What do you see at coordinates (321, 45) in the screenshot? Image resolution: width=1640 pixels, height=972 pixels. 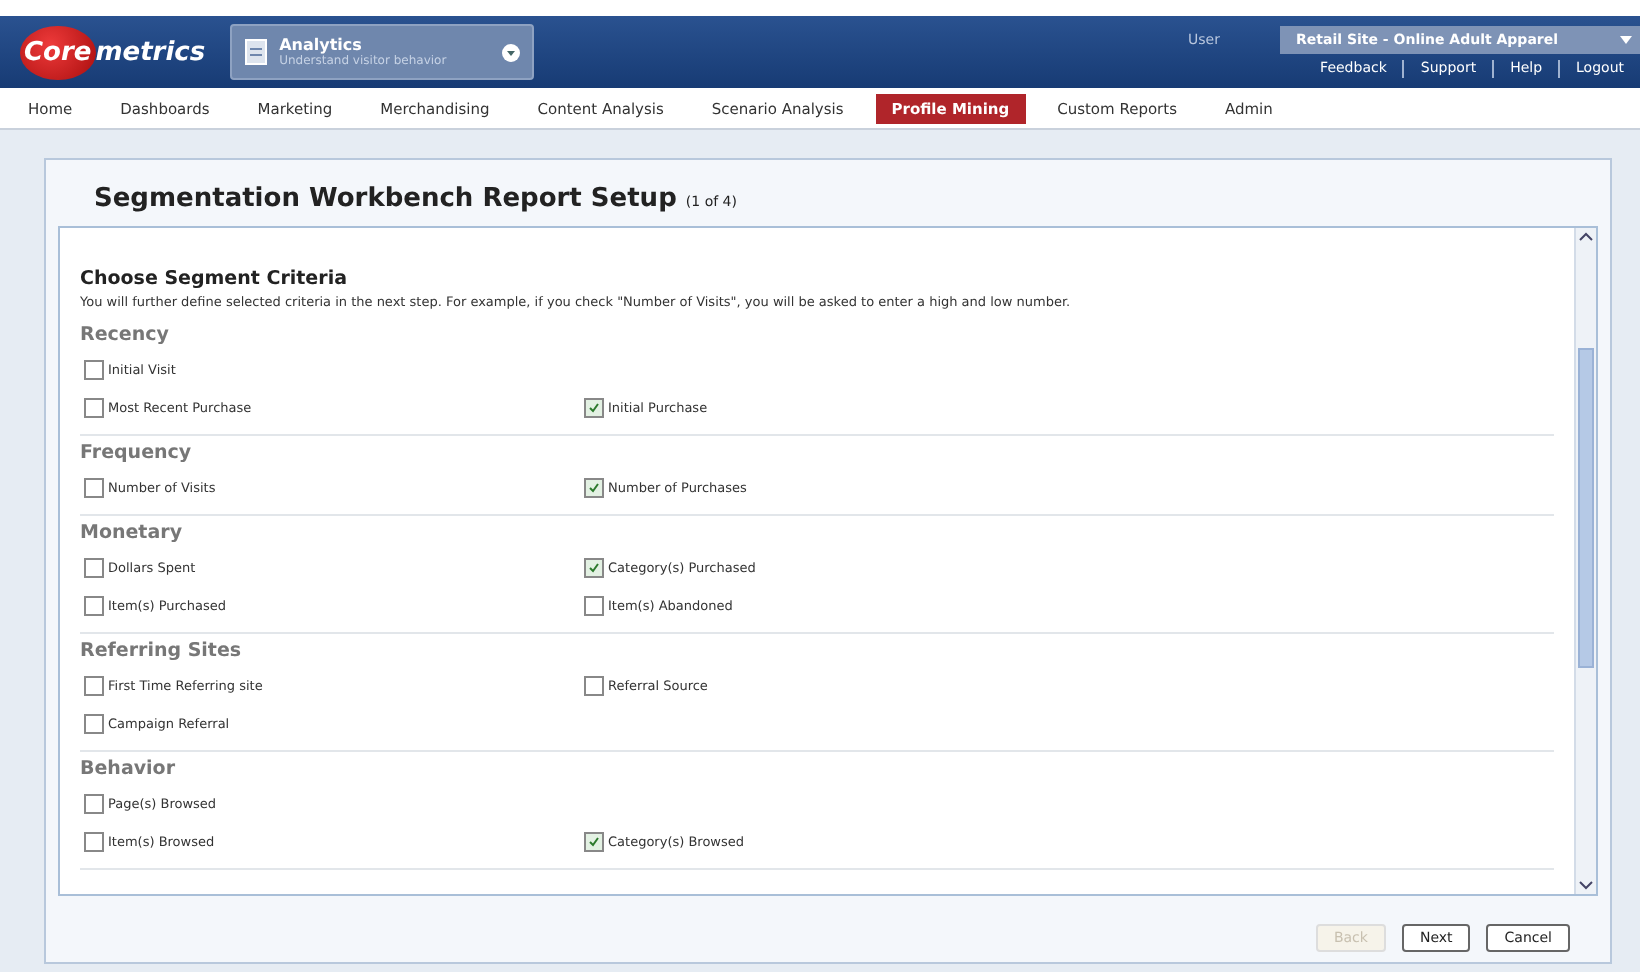 I see `app-title: Analytics` at bounding box center [321, 45].